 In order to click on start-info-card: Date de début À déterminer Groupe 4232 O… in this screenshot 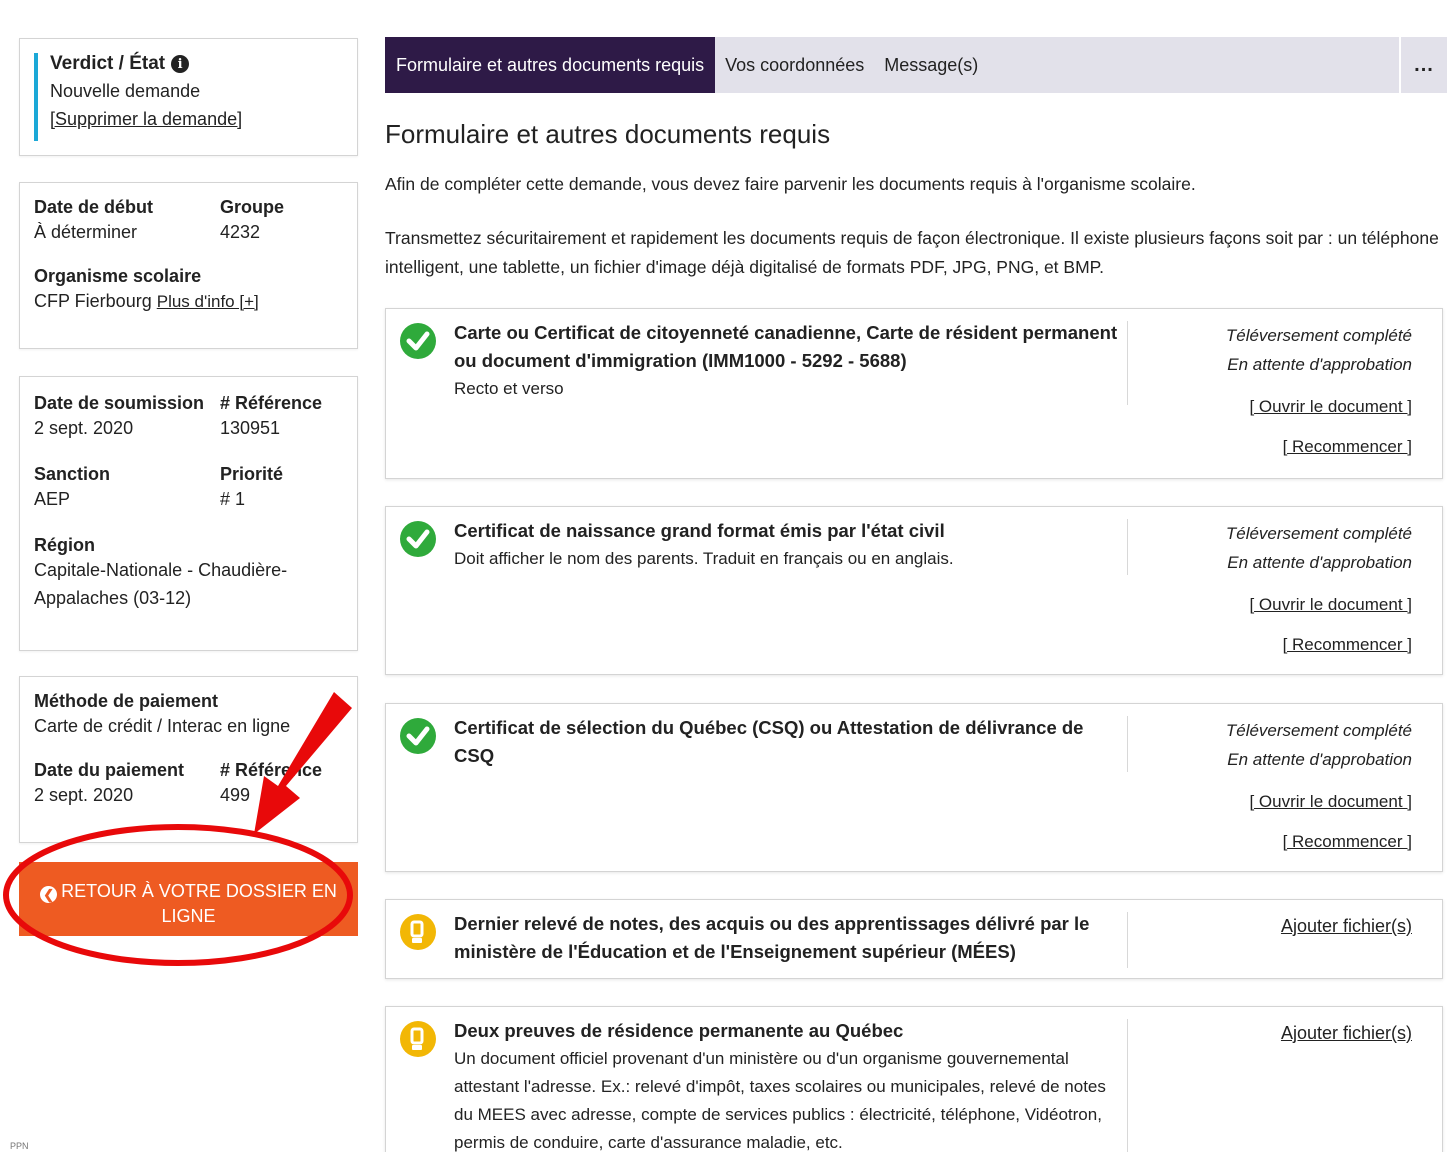, I will do `click(188, 265)`.